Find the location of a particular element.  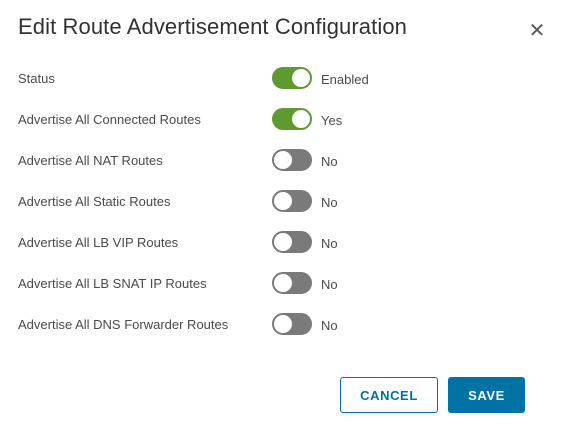

row-static-routes: Advertise All Static Routes No is located at coordinates (280, 201).